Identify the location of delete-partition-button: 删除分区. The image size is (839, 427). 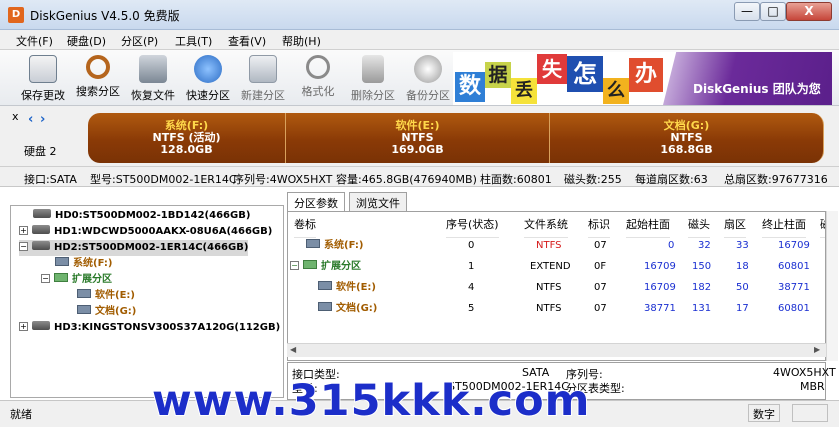
(373, 78).